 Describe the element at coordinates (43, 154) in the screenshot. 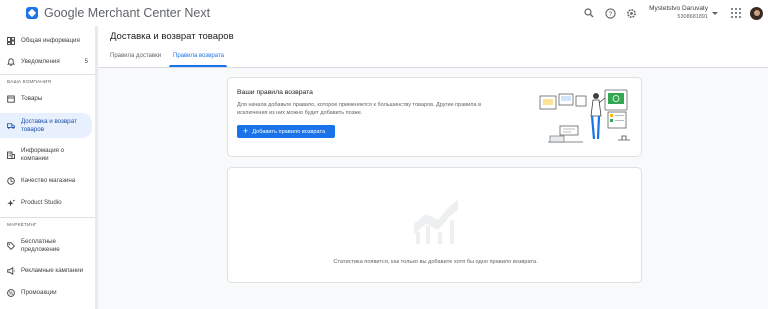

I see `sidebar-item-label: Информация о компании` at that location.